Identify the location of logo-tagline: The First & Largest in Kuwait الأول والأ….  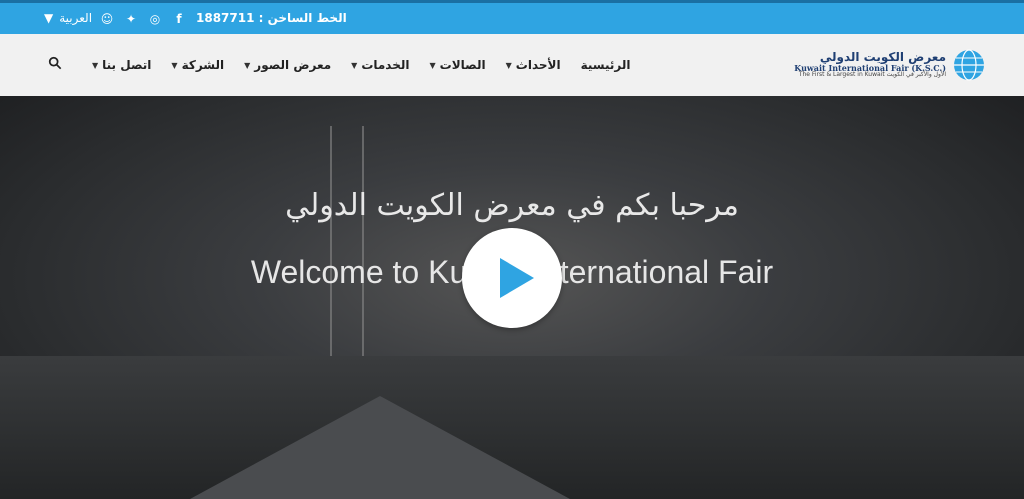
(872, 75).